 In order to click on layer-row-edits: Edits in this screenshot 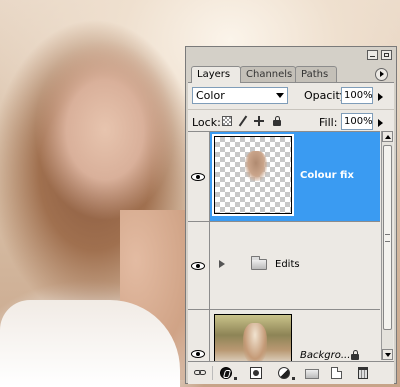, I will do `click(284, 266)`.